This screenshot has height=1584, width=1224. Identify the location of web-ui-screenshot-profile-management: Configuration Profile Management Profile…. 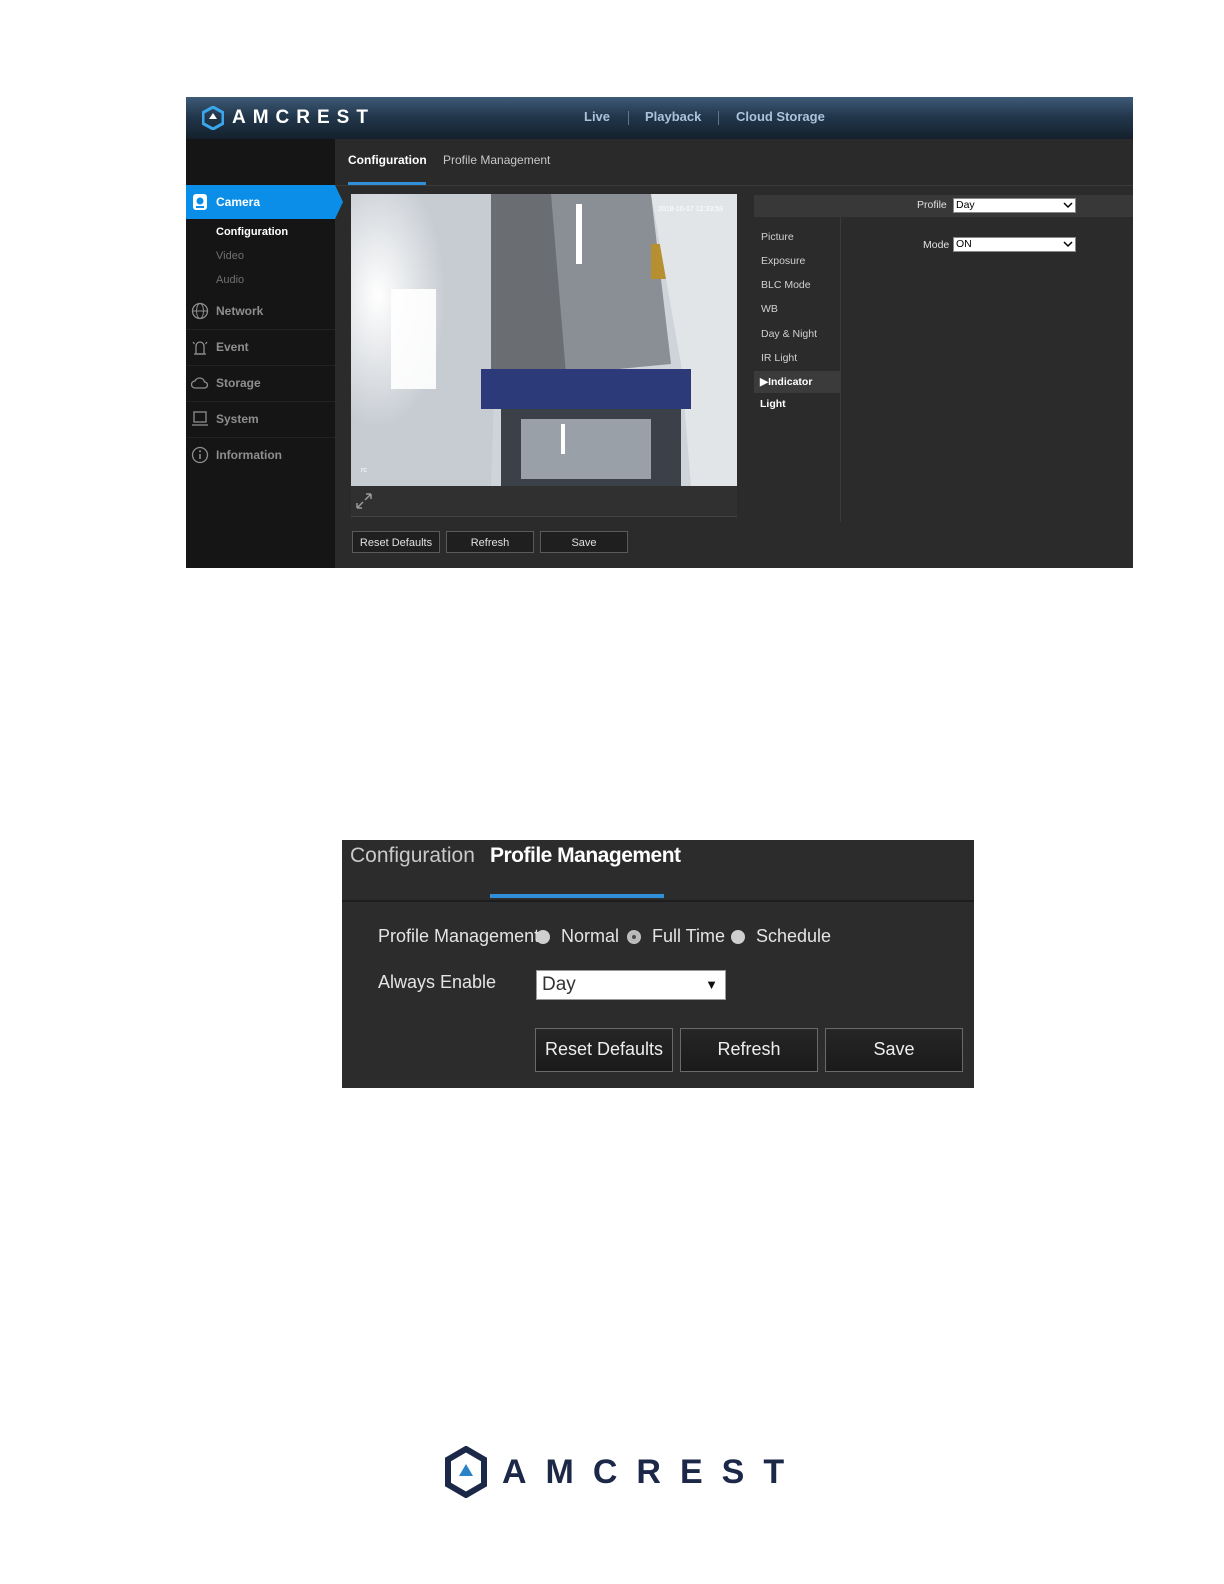
(658, 964).